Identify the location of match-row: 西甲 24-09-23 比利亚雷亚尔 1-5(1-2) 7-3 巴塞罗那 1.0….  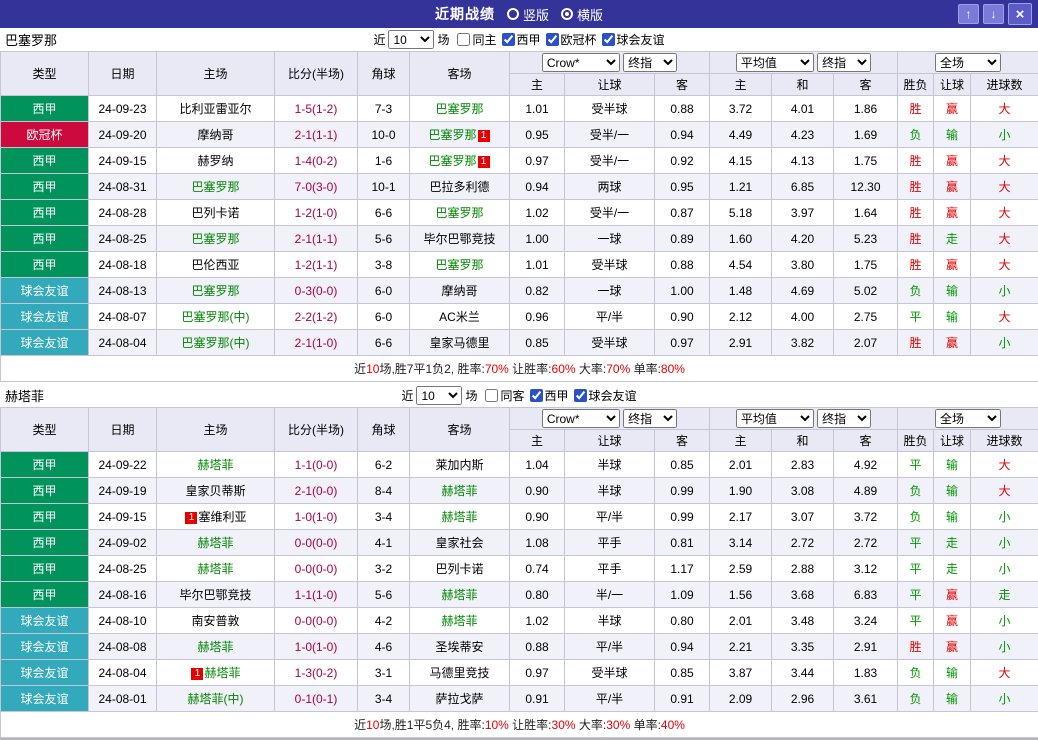
(519, 109).